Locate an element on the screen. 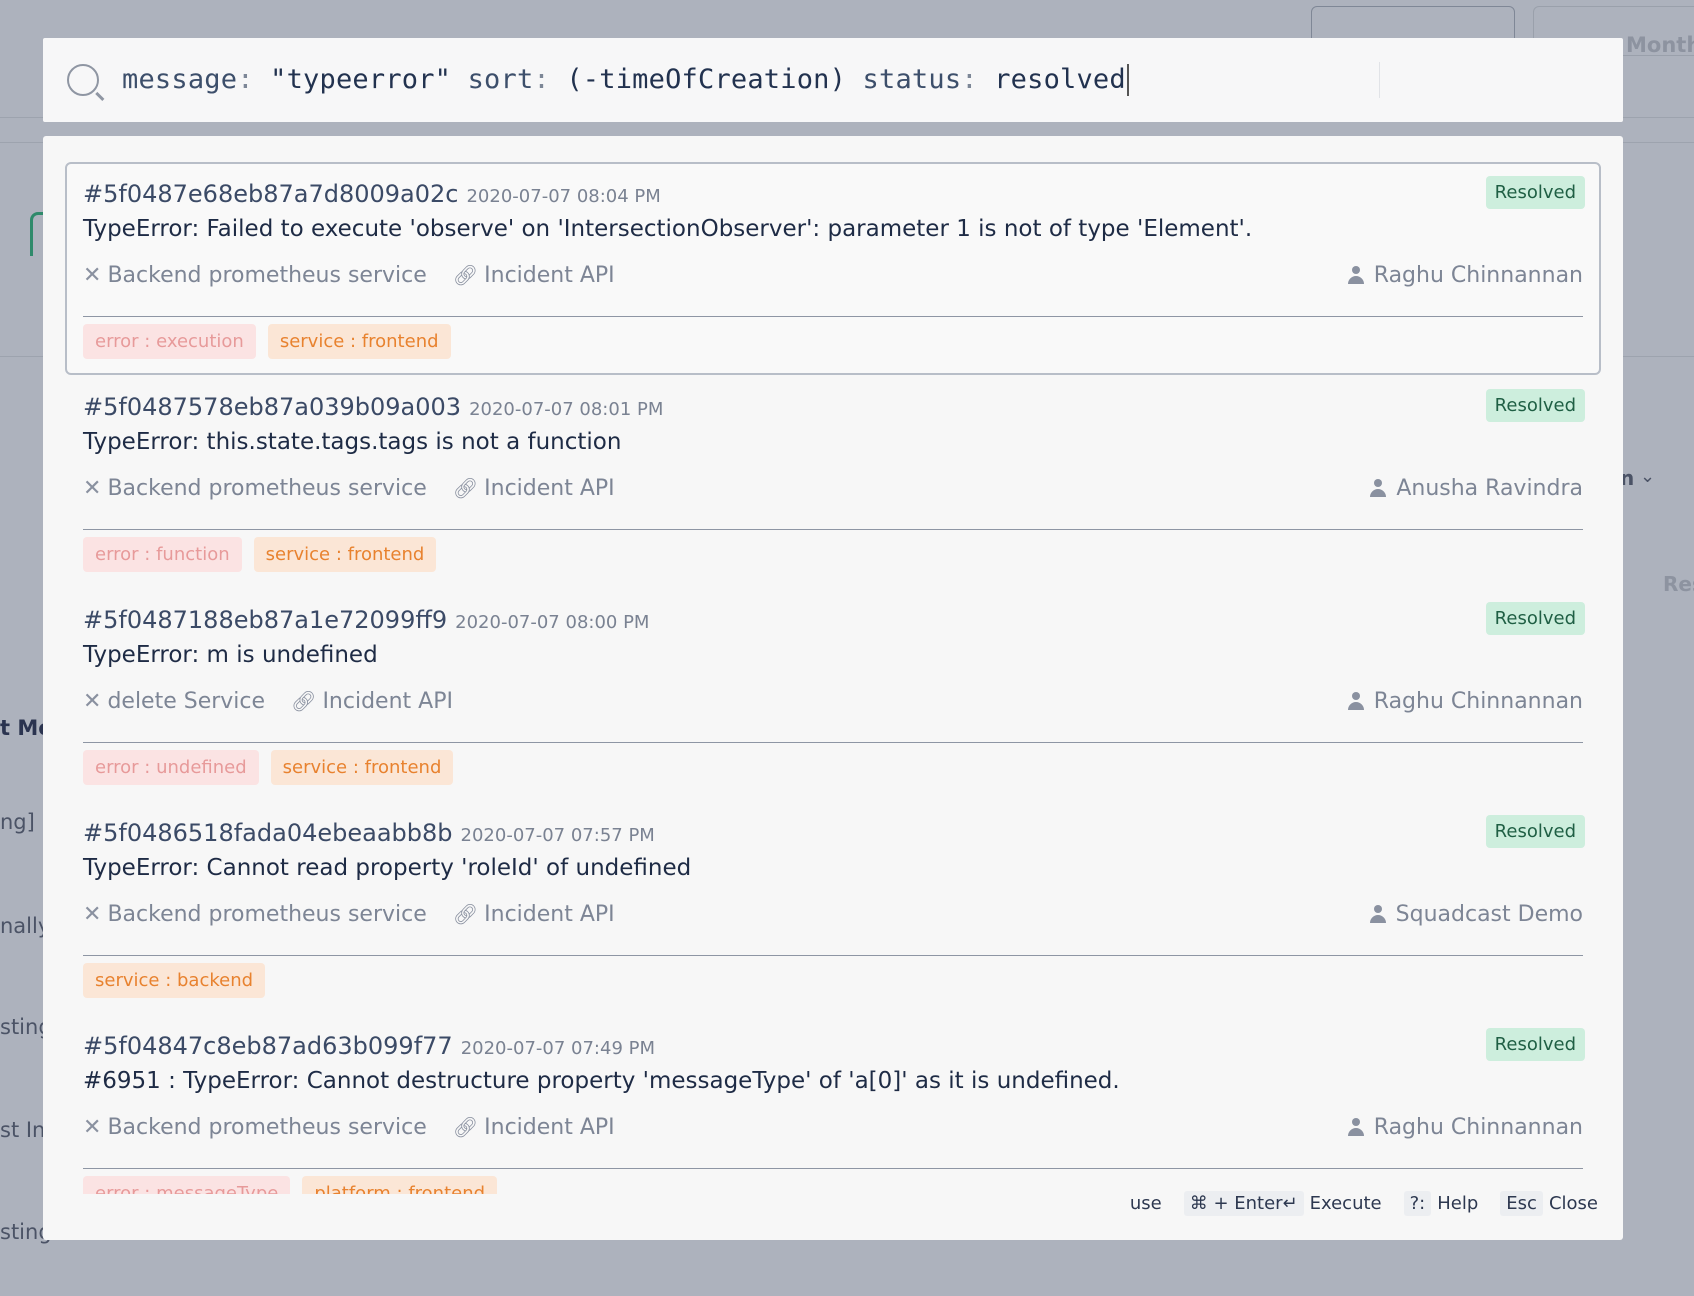 This screenshot has height=1296, width=1694. tag-list: error : execution service : frontend is located at coordinates (833, 341).